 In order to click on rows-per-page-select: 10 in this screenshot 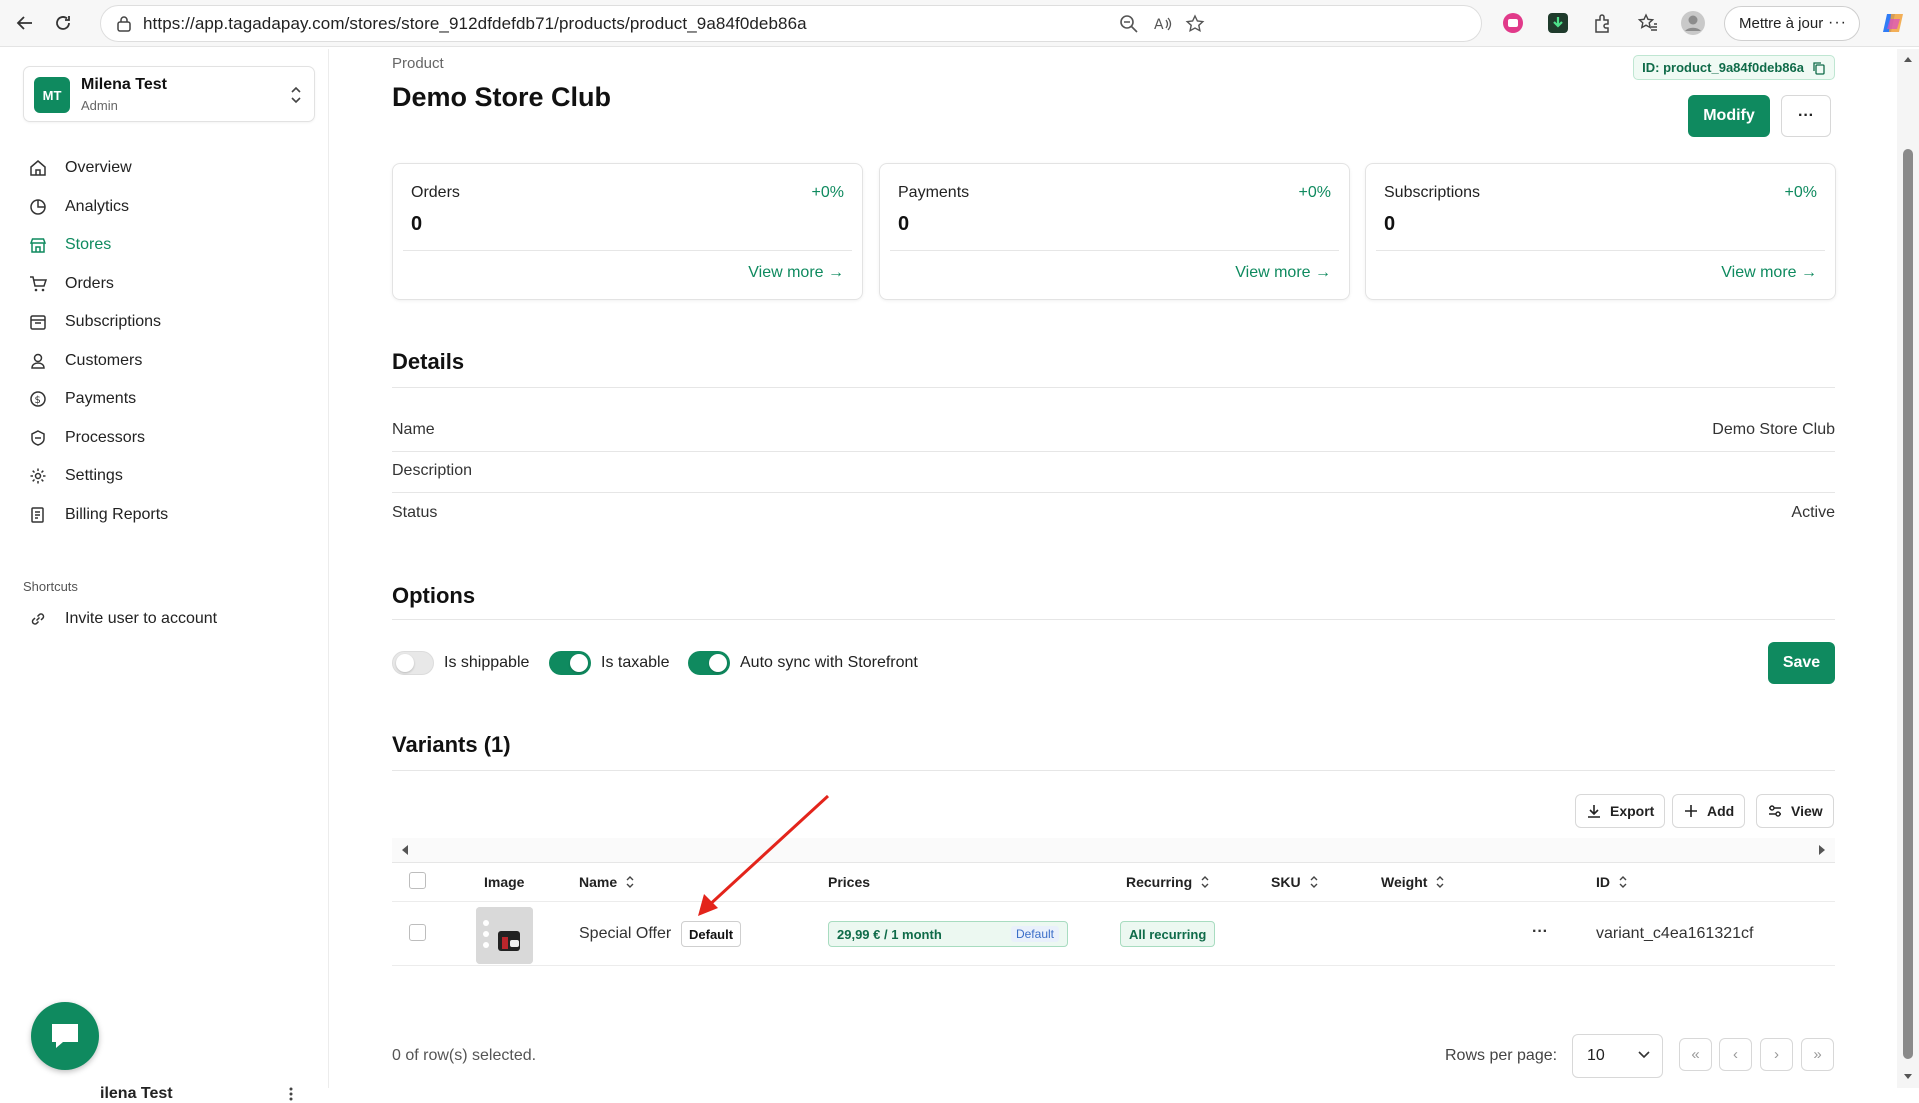, I will do `click(1617, 1056)`.